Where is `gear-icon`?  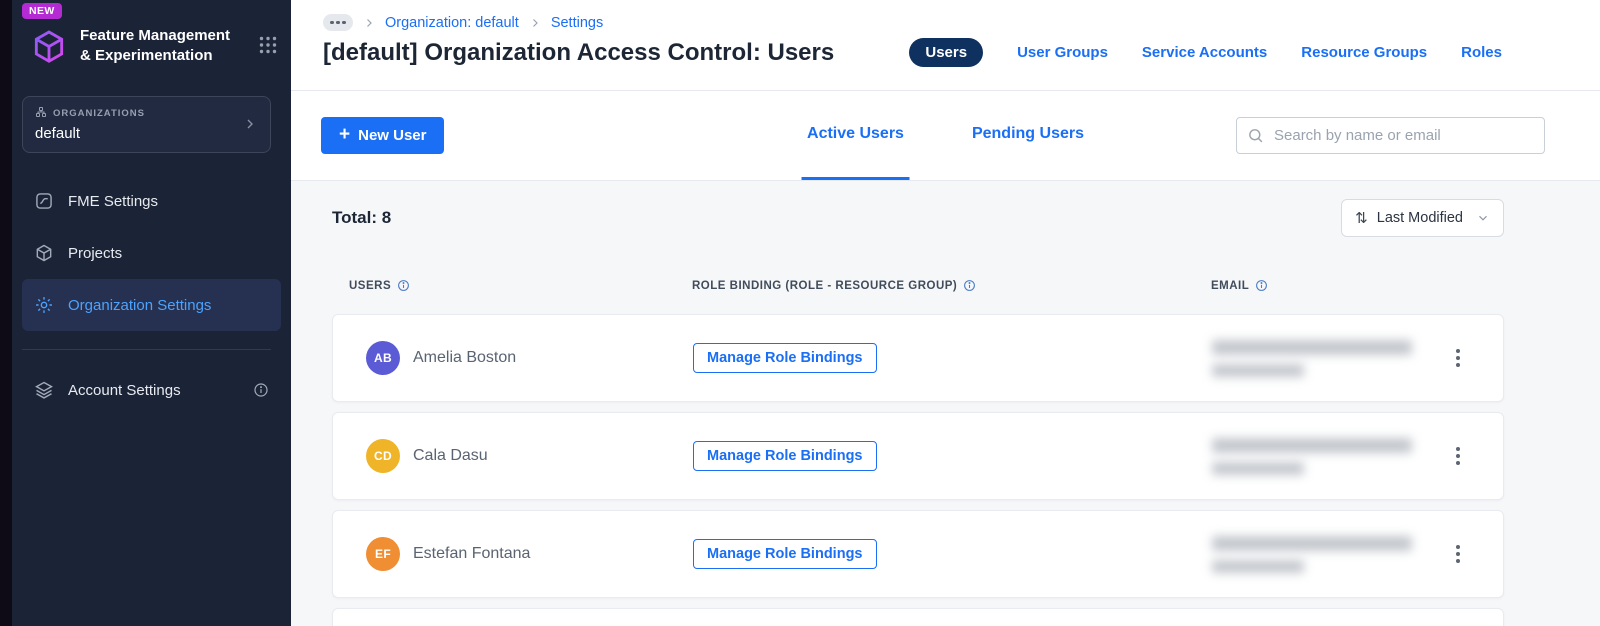
gear-icon is located at coordinates (44, 305).